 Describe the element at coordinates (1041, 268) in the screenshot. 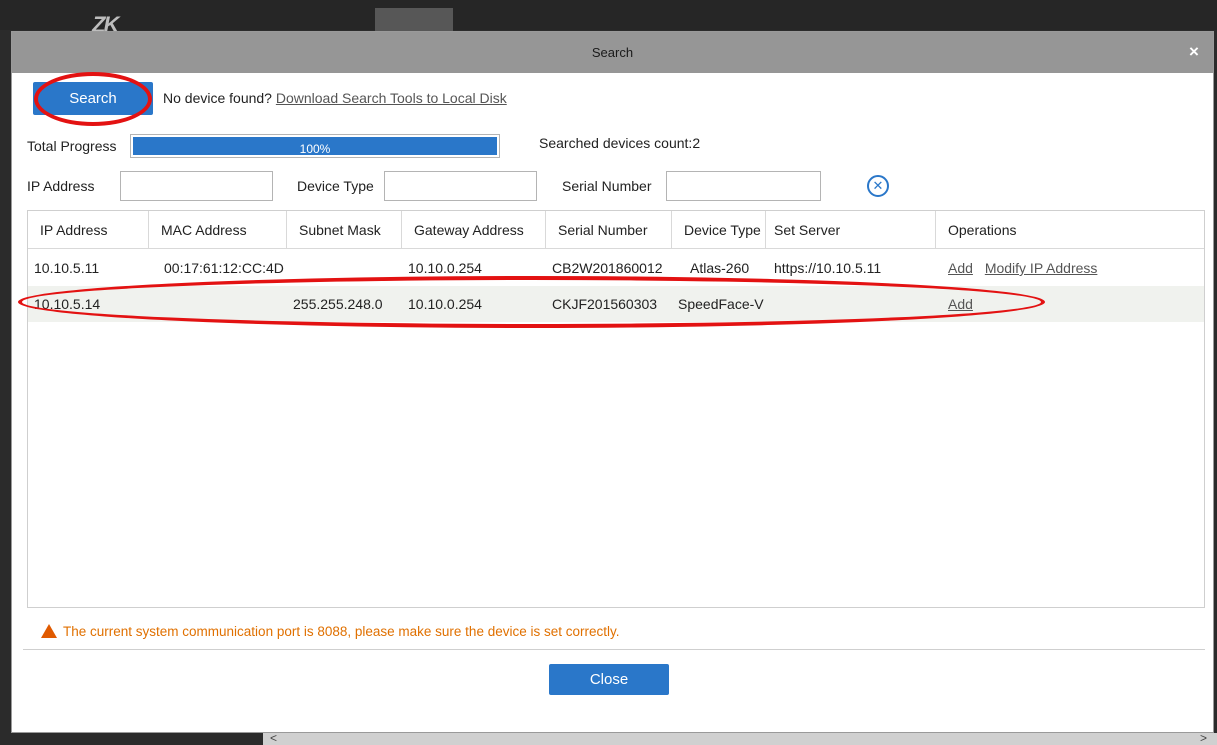

I see `modify-ip-address-link: Modify IP Address` at that location.